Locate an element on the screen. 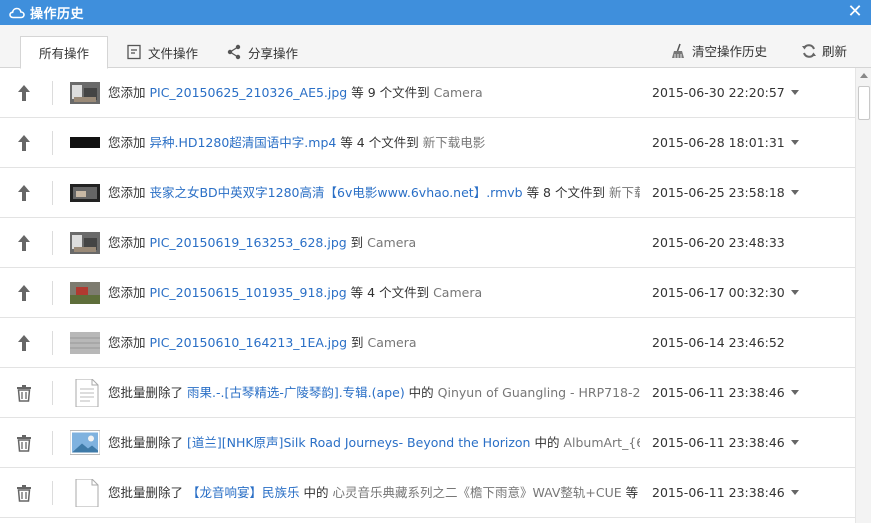  file-link: PIC_20150619_163253_628.jpg is located at coordinates (247, 242).